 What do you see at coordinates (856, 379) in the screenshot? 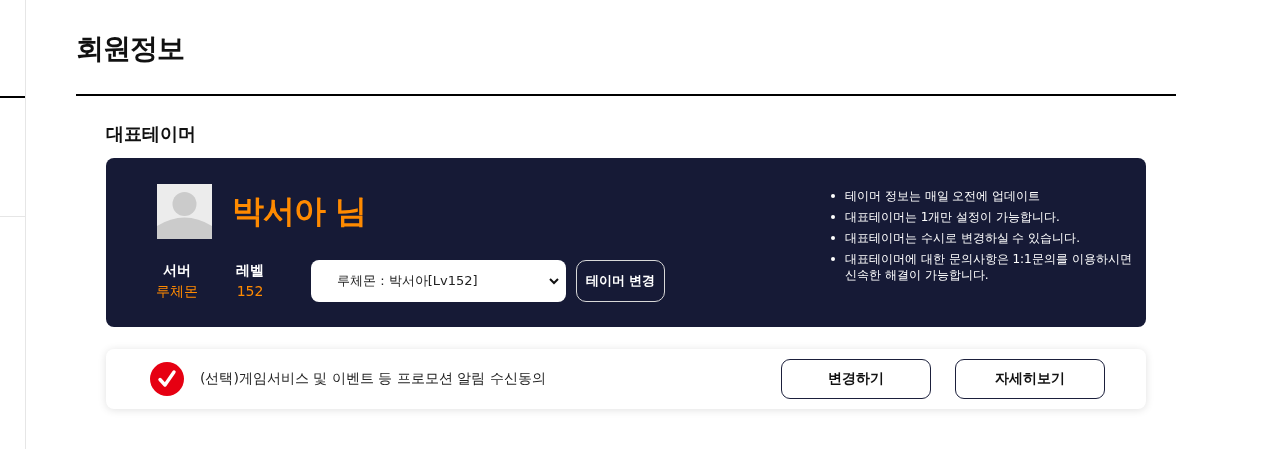
I see `change-button: 변경하기` at bounding box center [856, 379].